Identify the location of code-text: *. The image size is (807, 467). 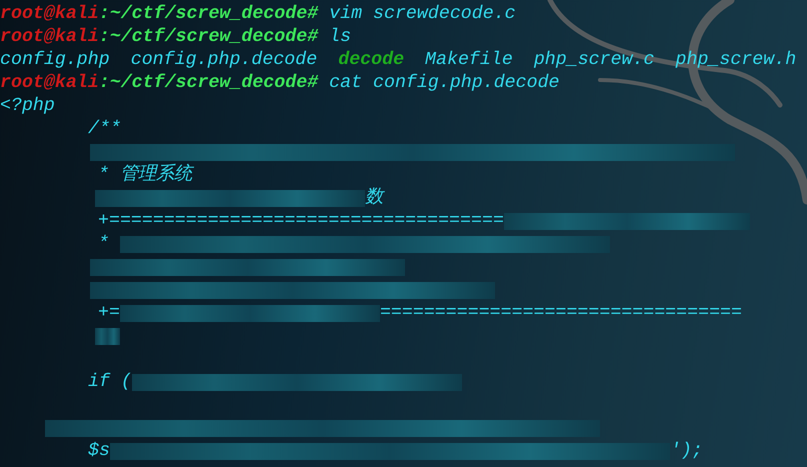
(104, 244).